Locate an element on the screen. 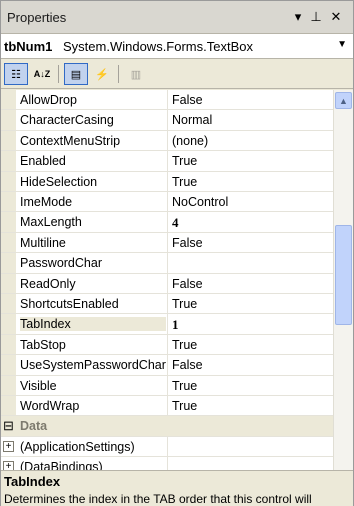  property-row: WordWrap True is located at coordinates (167, 406).